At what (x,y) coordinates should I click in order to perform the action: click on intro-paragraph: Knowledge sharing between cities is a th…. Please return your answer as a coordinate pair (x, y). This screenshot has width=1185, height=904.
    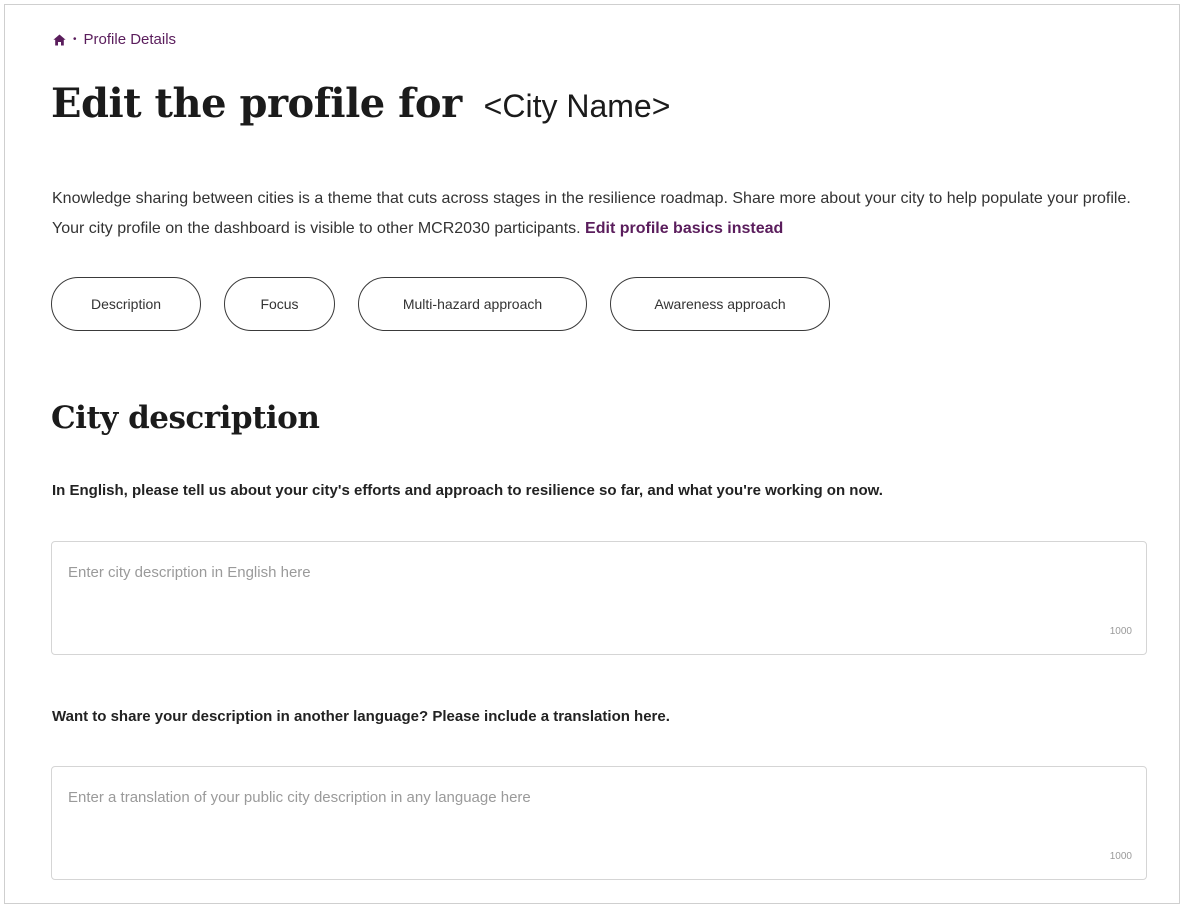
    Looking at the image, I should click on (592, 214).